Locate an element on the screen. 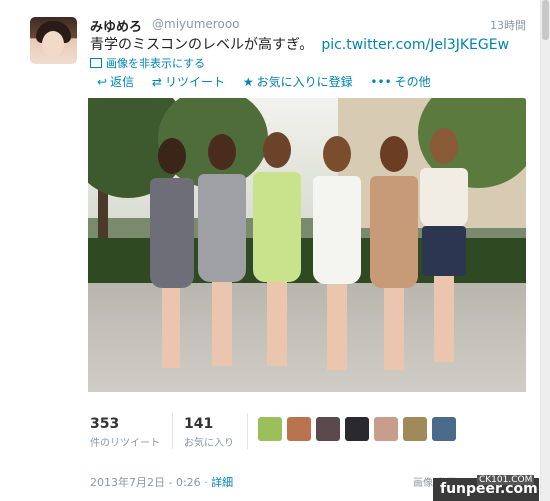 The image size is (550, 501). reply-label: 返信 is located at coordinates (122, 82).